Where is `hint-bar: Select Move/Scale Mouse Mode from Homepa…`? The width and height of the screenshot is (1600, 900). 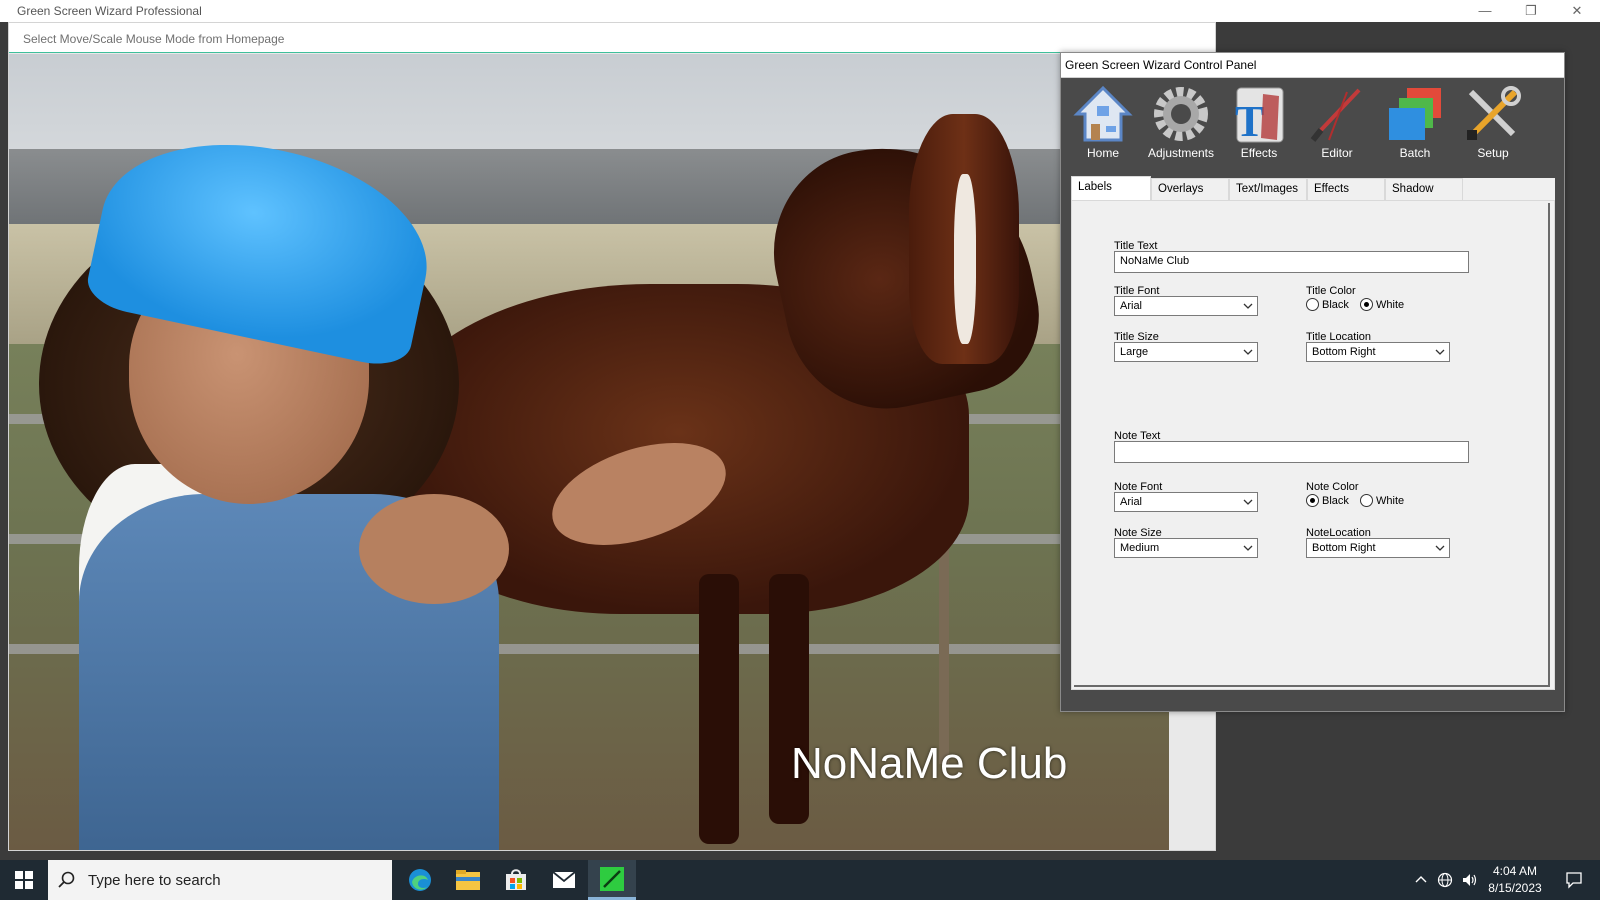 hint-bar: Select Move/Scale Mouse Mode from Homepa… is located at coordinates (612, 38).